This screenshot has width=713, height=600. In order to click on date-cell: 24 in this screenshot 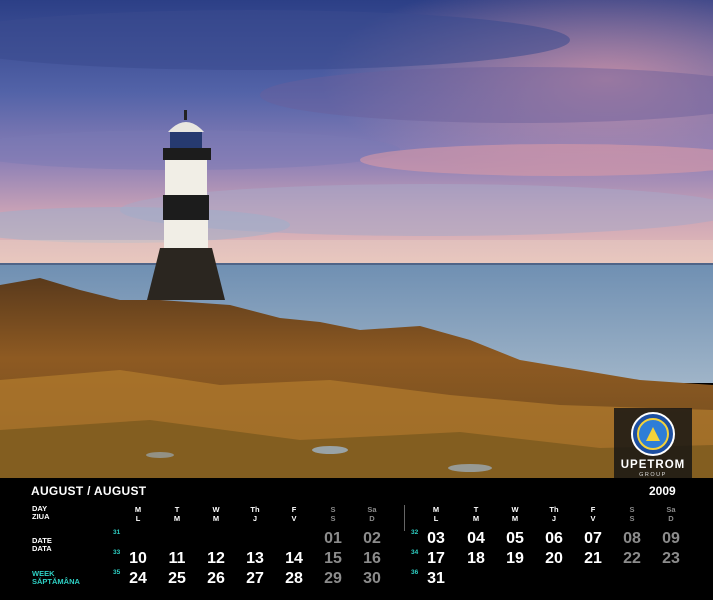, I will do `click(138, 578)`.